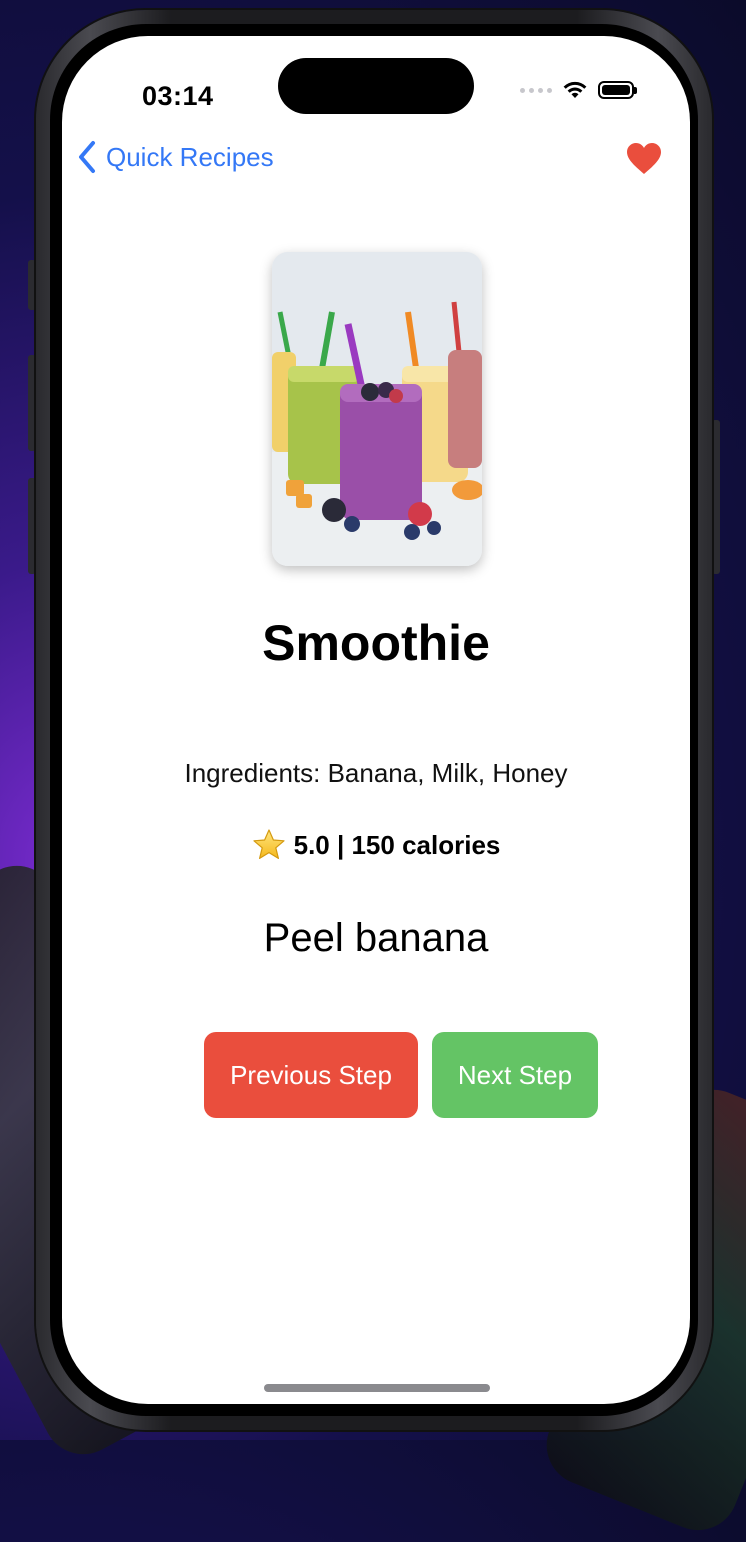 The image size is (746, 1542). I want to click on status-indicators, so click(578, 90).